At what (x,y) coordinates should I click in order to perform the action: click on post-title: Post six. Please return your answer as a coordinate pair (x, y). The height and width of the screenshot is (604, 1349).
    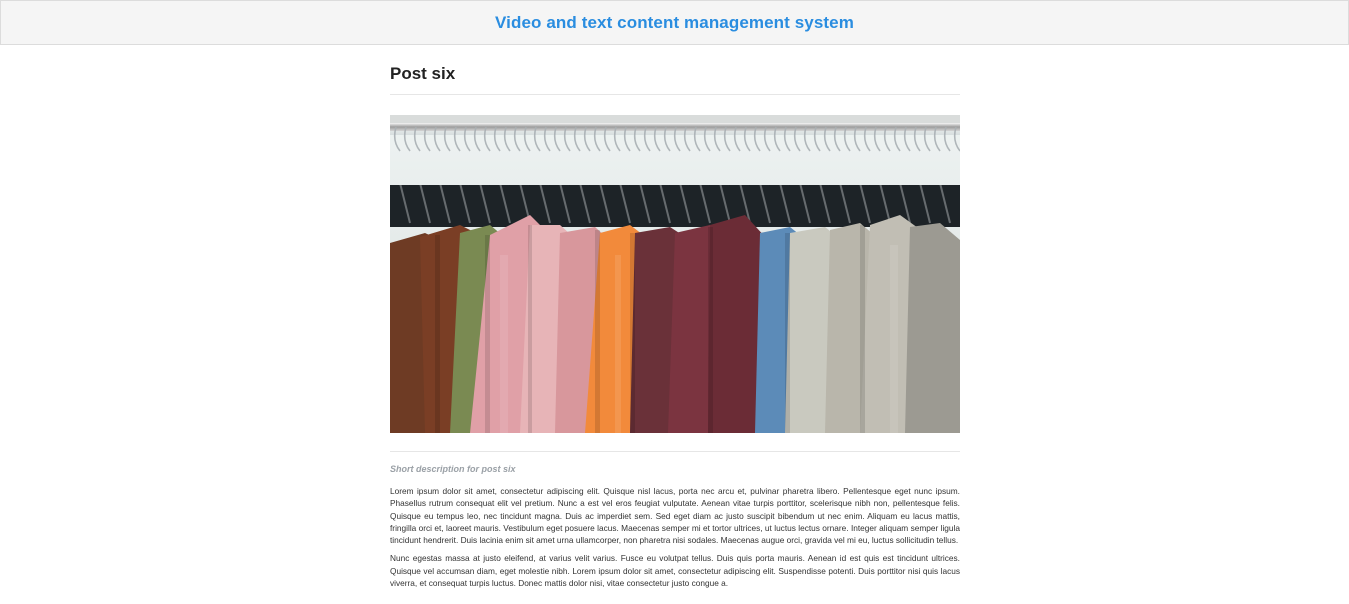
    Looking at the image, I should click on (423, 73).